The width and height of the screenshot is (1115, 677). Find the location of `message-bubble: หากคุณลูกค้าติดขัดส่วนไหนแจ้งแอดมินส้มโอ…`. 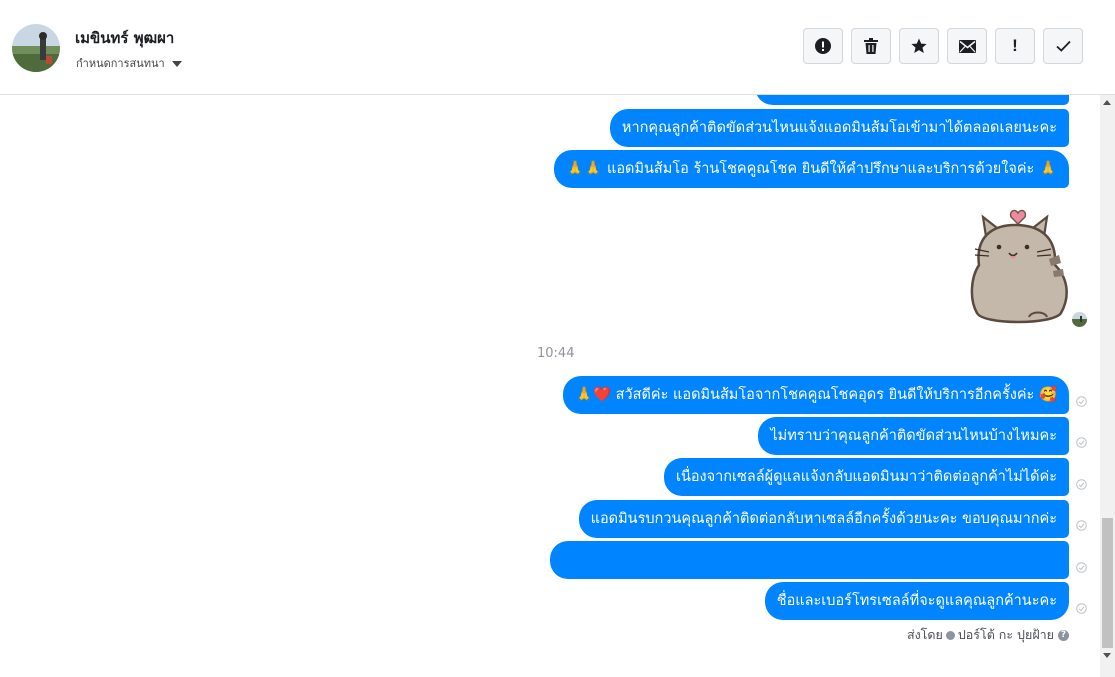

message-bubble: หากคุณลูกค้าติดขัดส่วนไหนแจ้งแอดมินส้มโอ… is located at coordinates (839, 128).